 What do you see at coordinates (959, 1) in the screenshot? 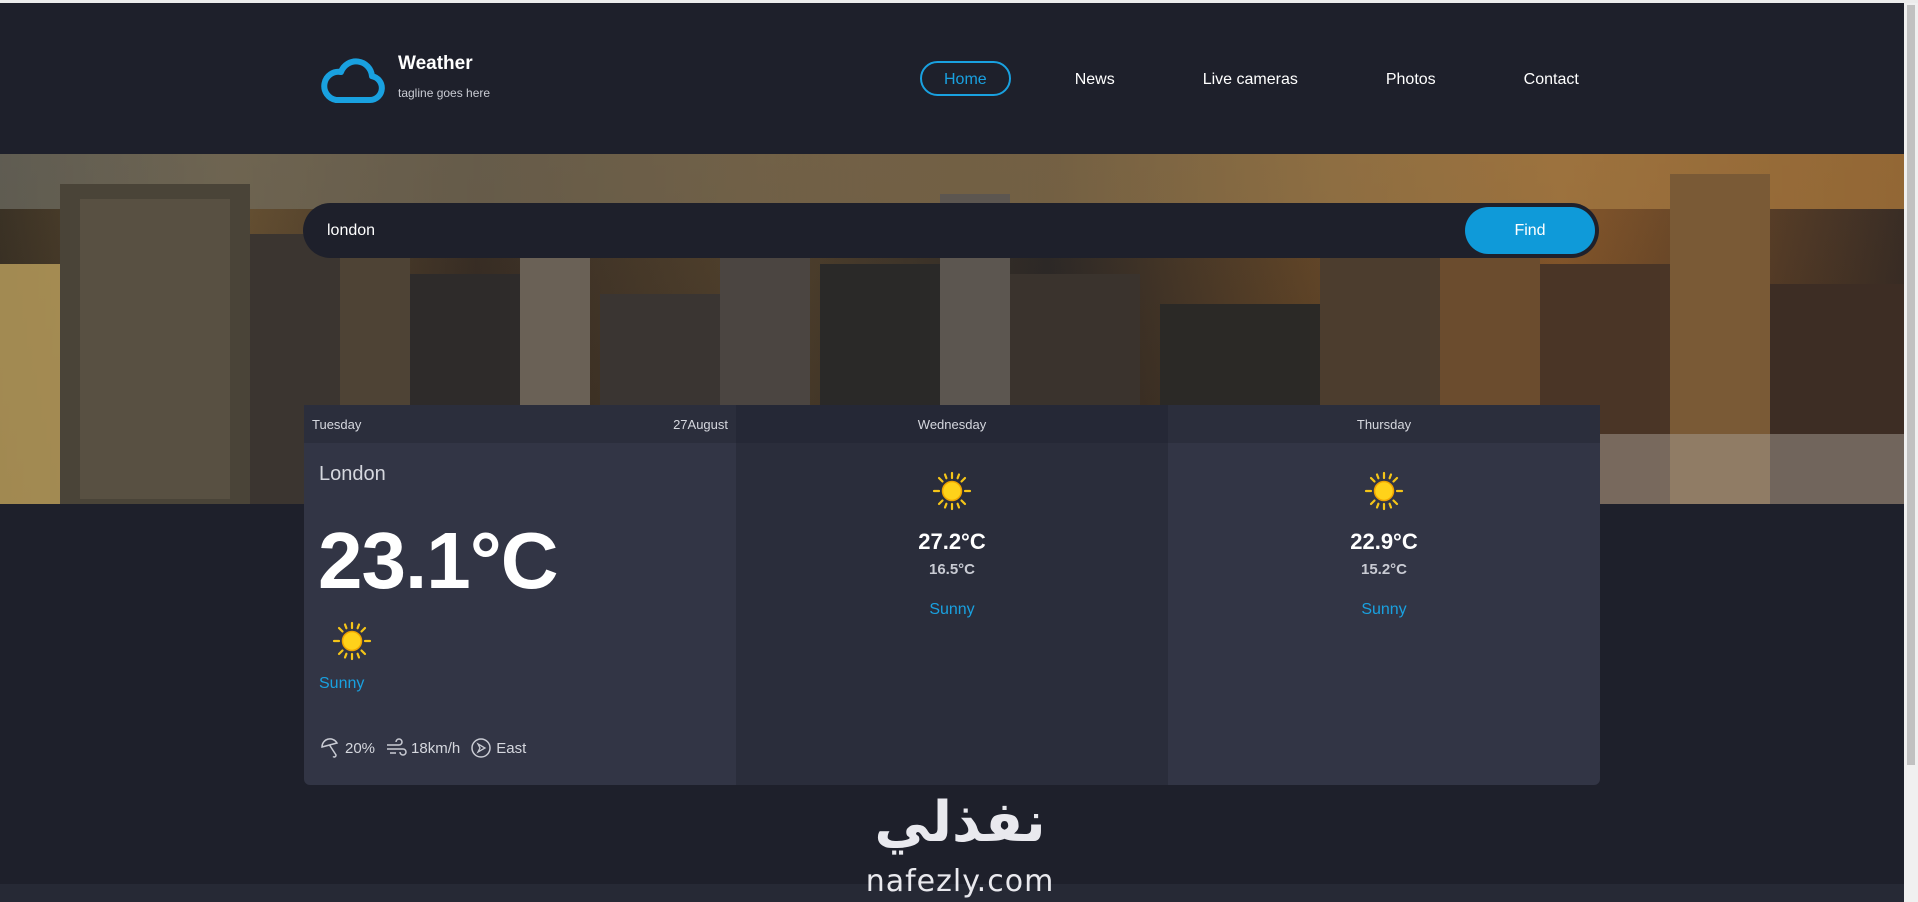
I see `browser-top-edge` at bounding box center [959, 1].